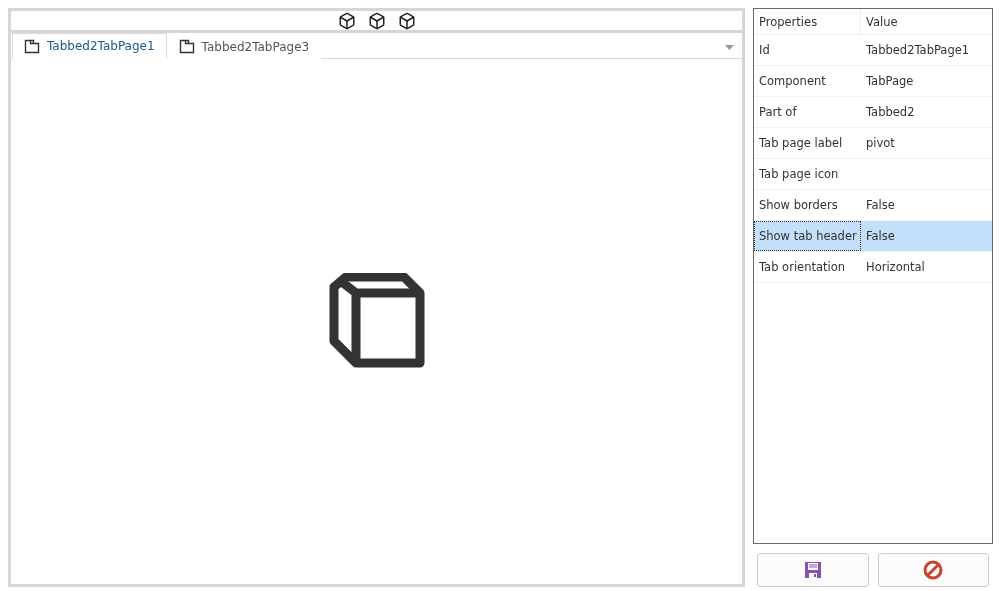 The height and width of the screenshot is (591, 1003). I want to click on property-row: Component TabPage, so click(873, 81).